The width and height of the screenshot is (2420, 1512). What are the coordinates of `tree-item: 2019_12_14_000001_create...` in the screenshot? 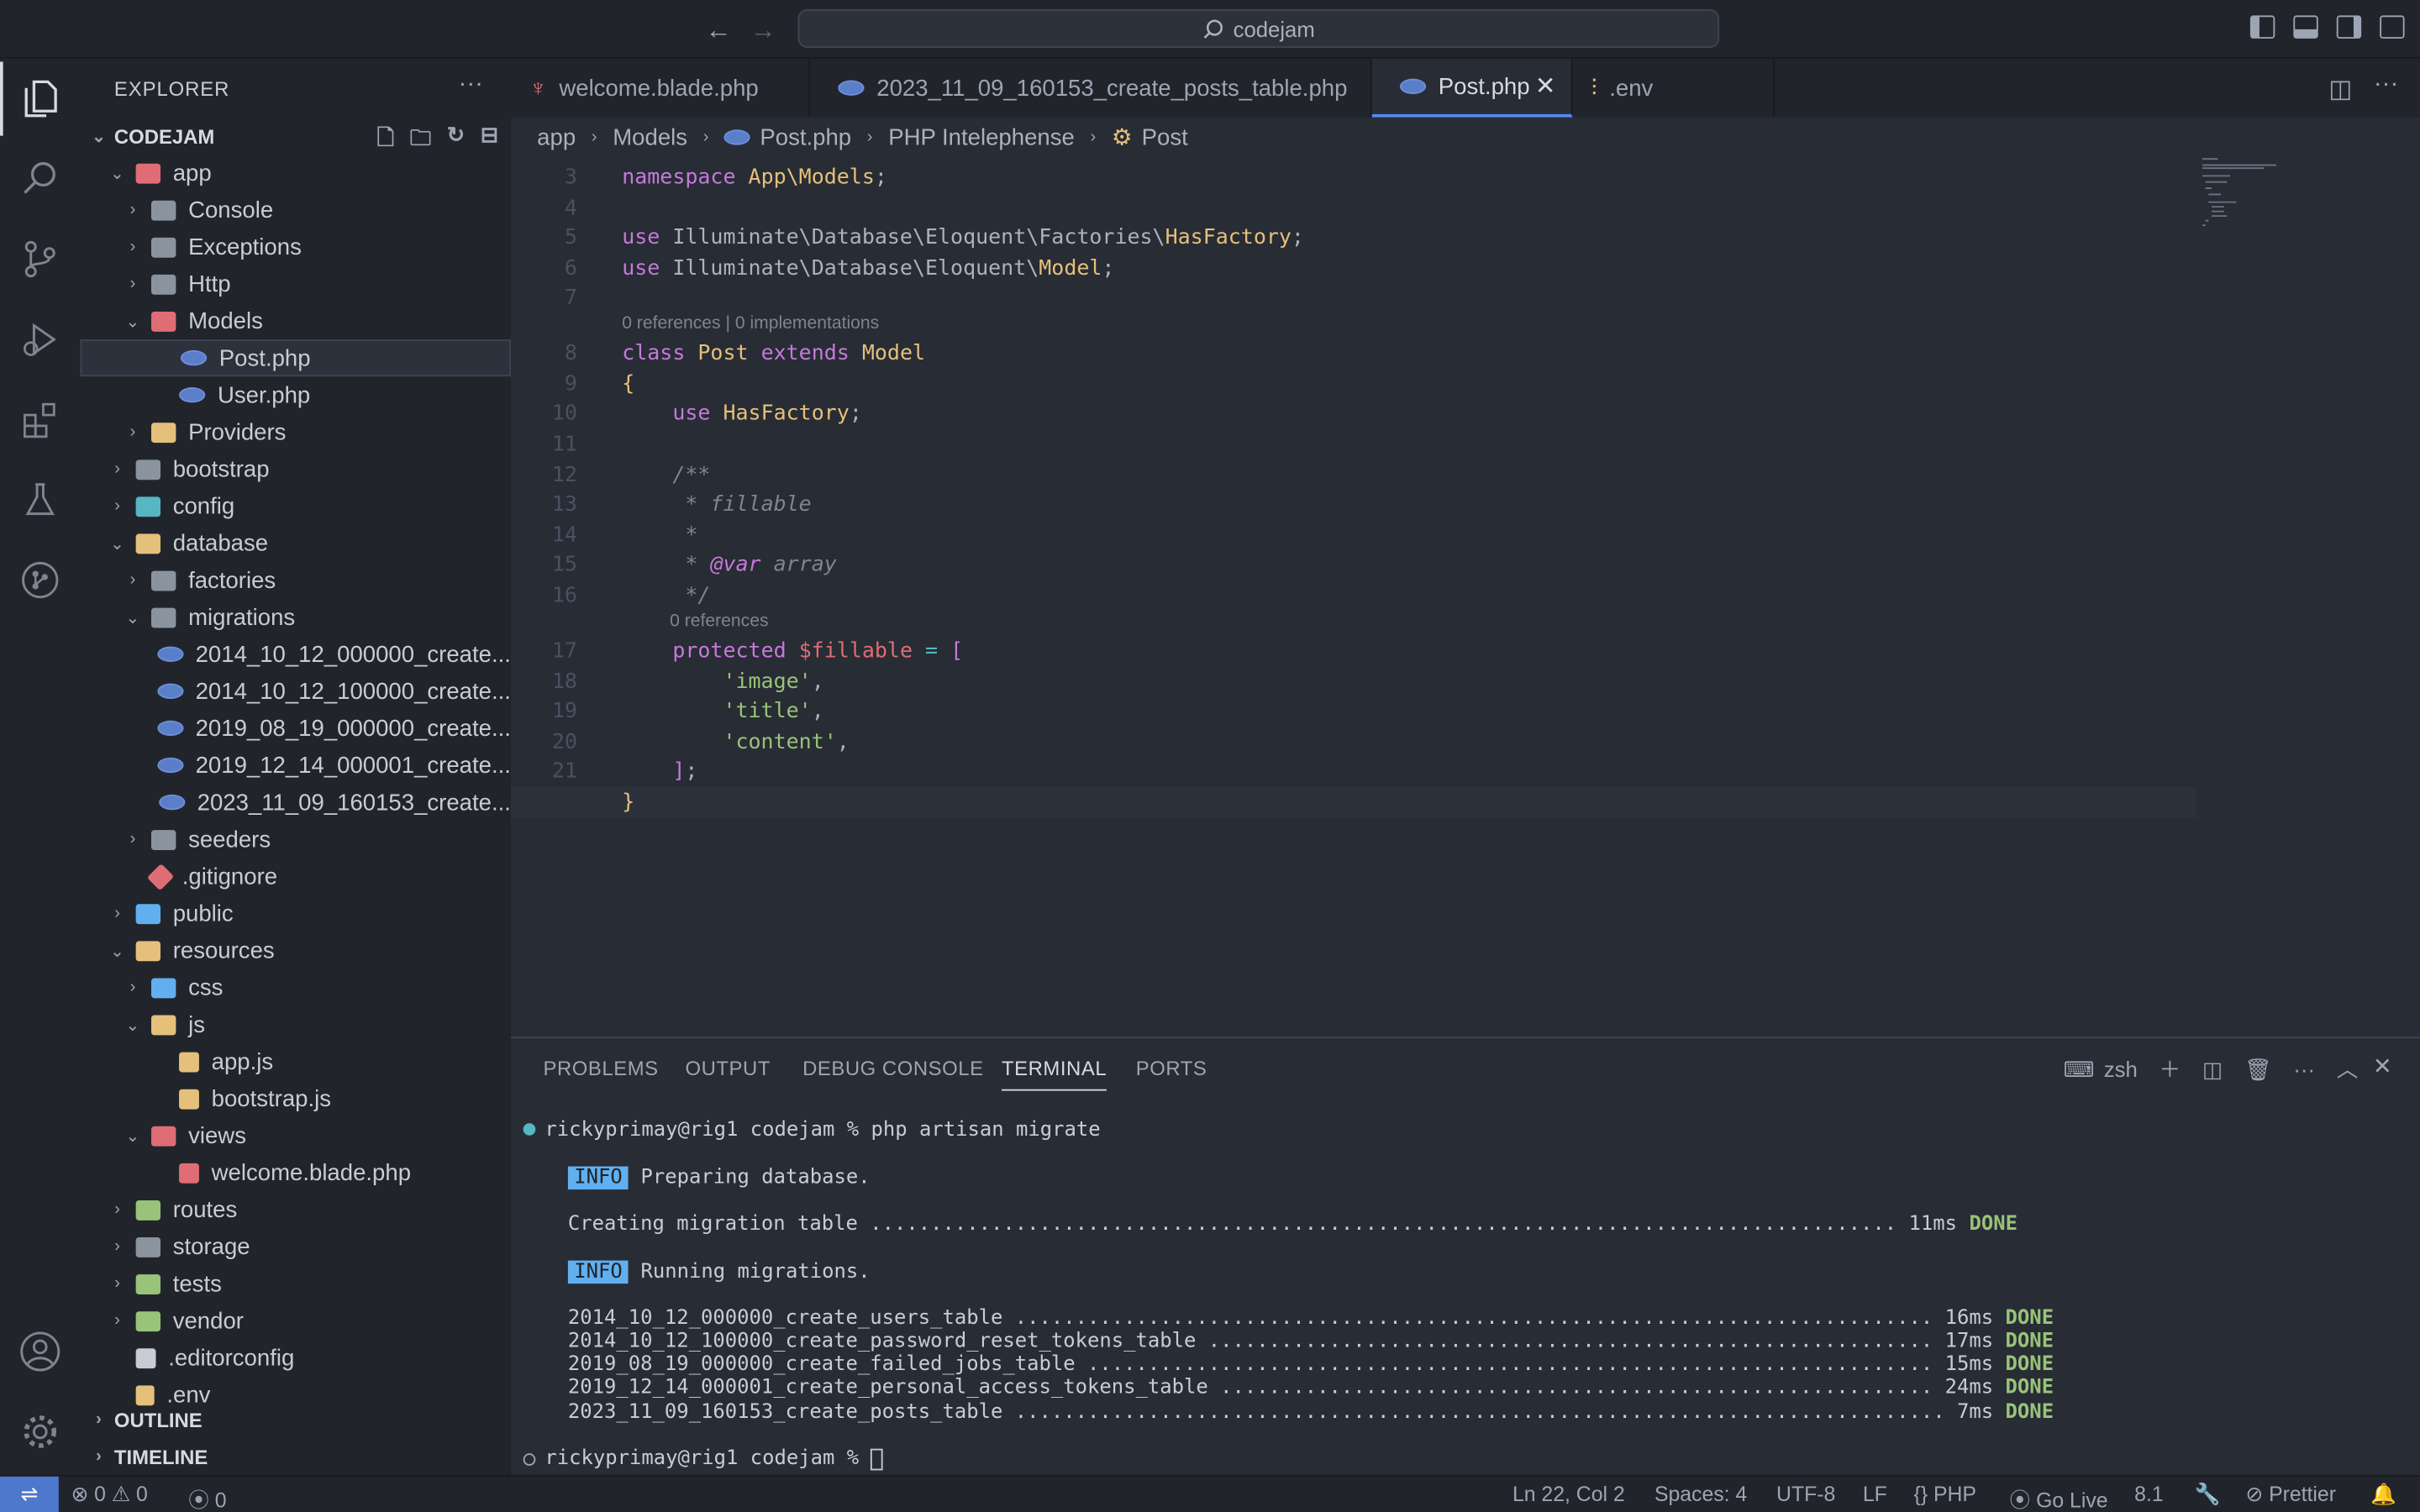 It's located at (296, 765).